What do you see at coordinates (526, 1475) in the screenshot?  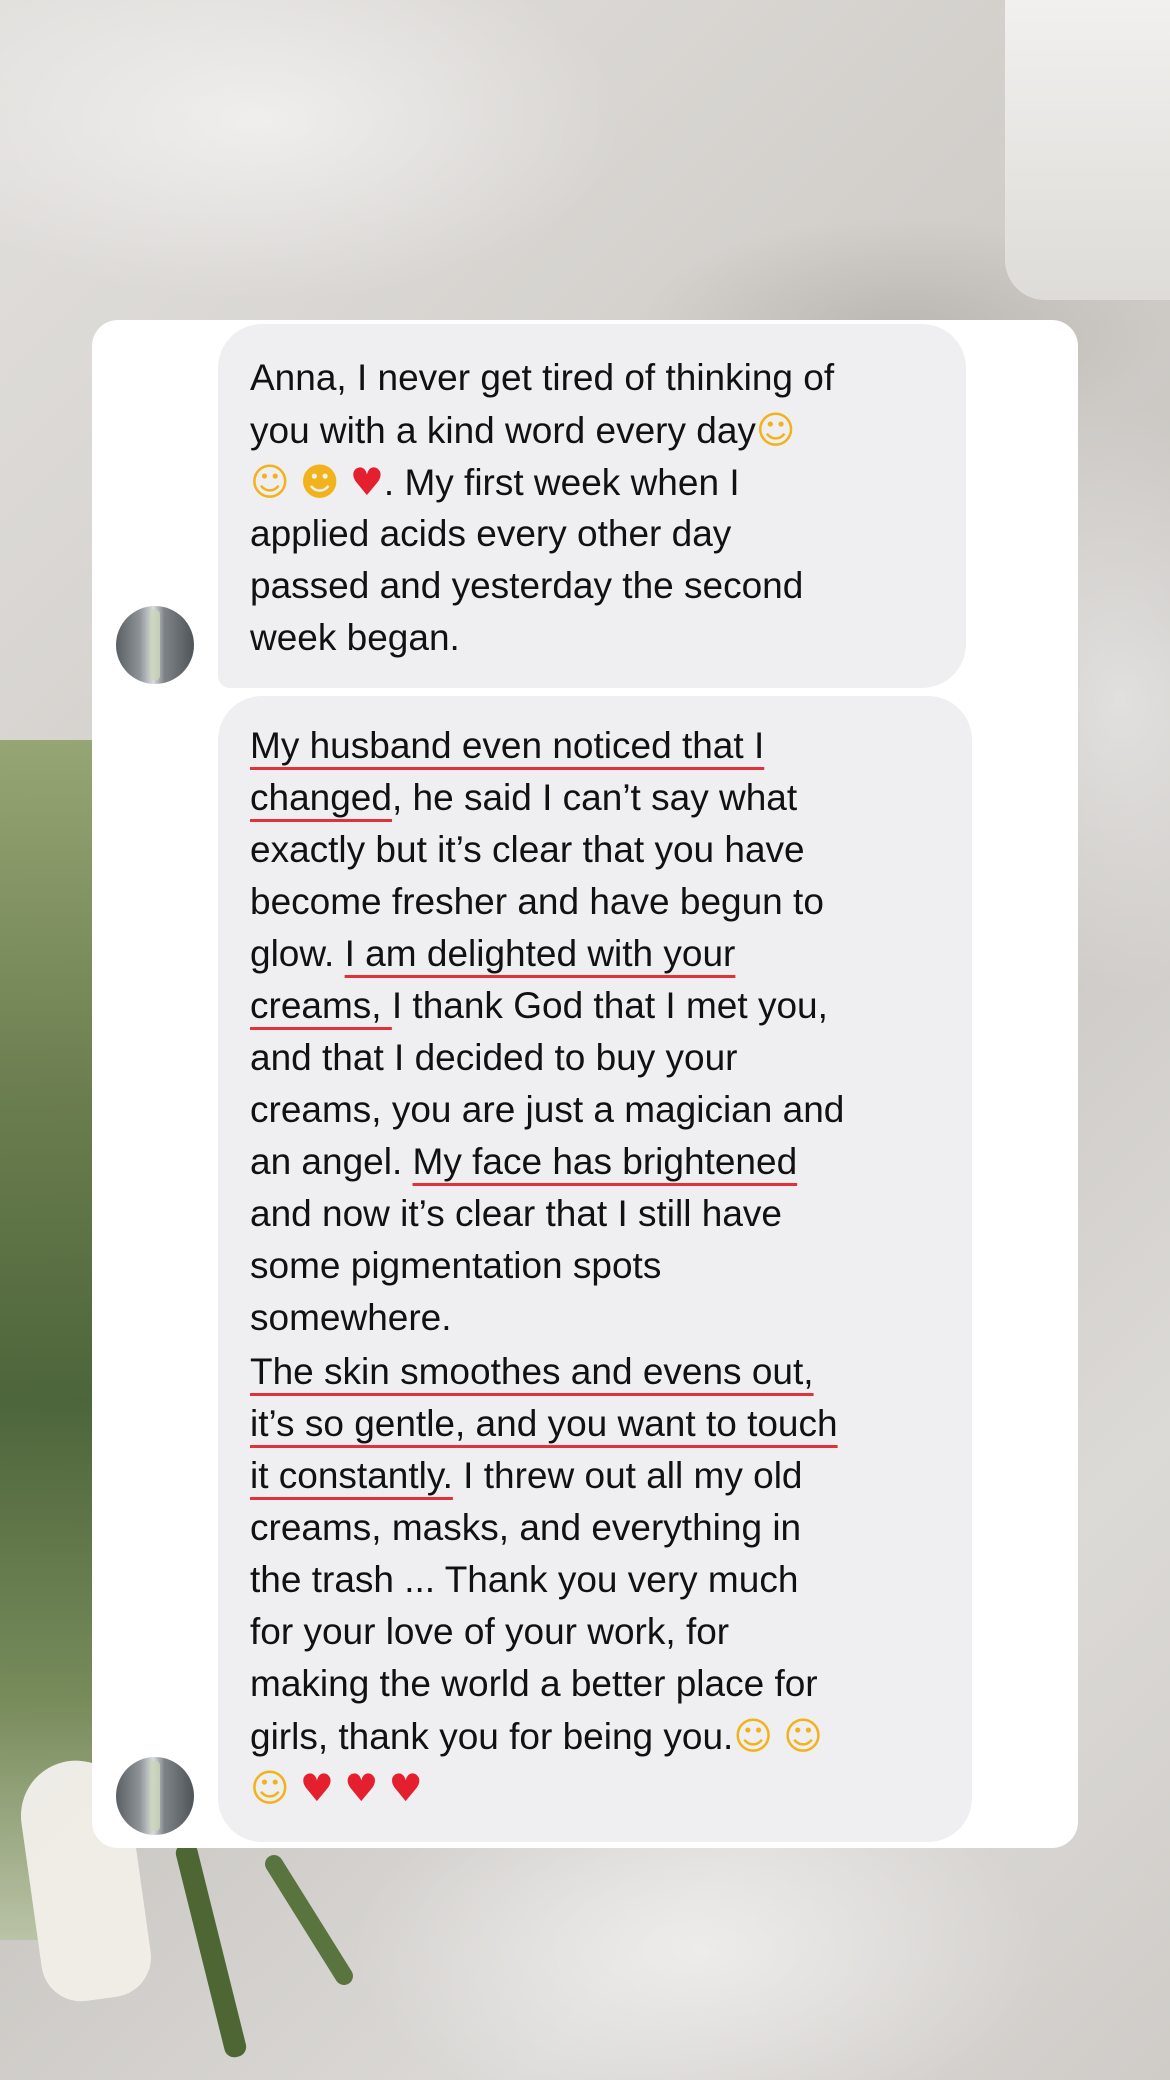 I see `message-line: it constantly. I threw out all my old` at bounding box center [526, 1475].